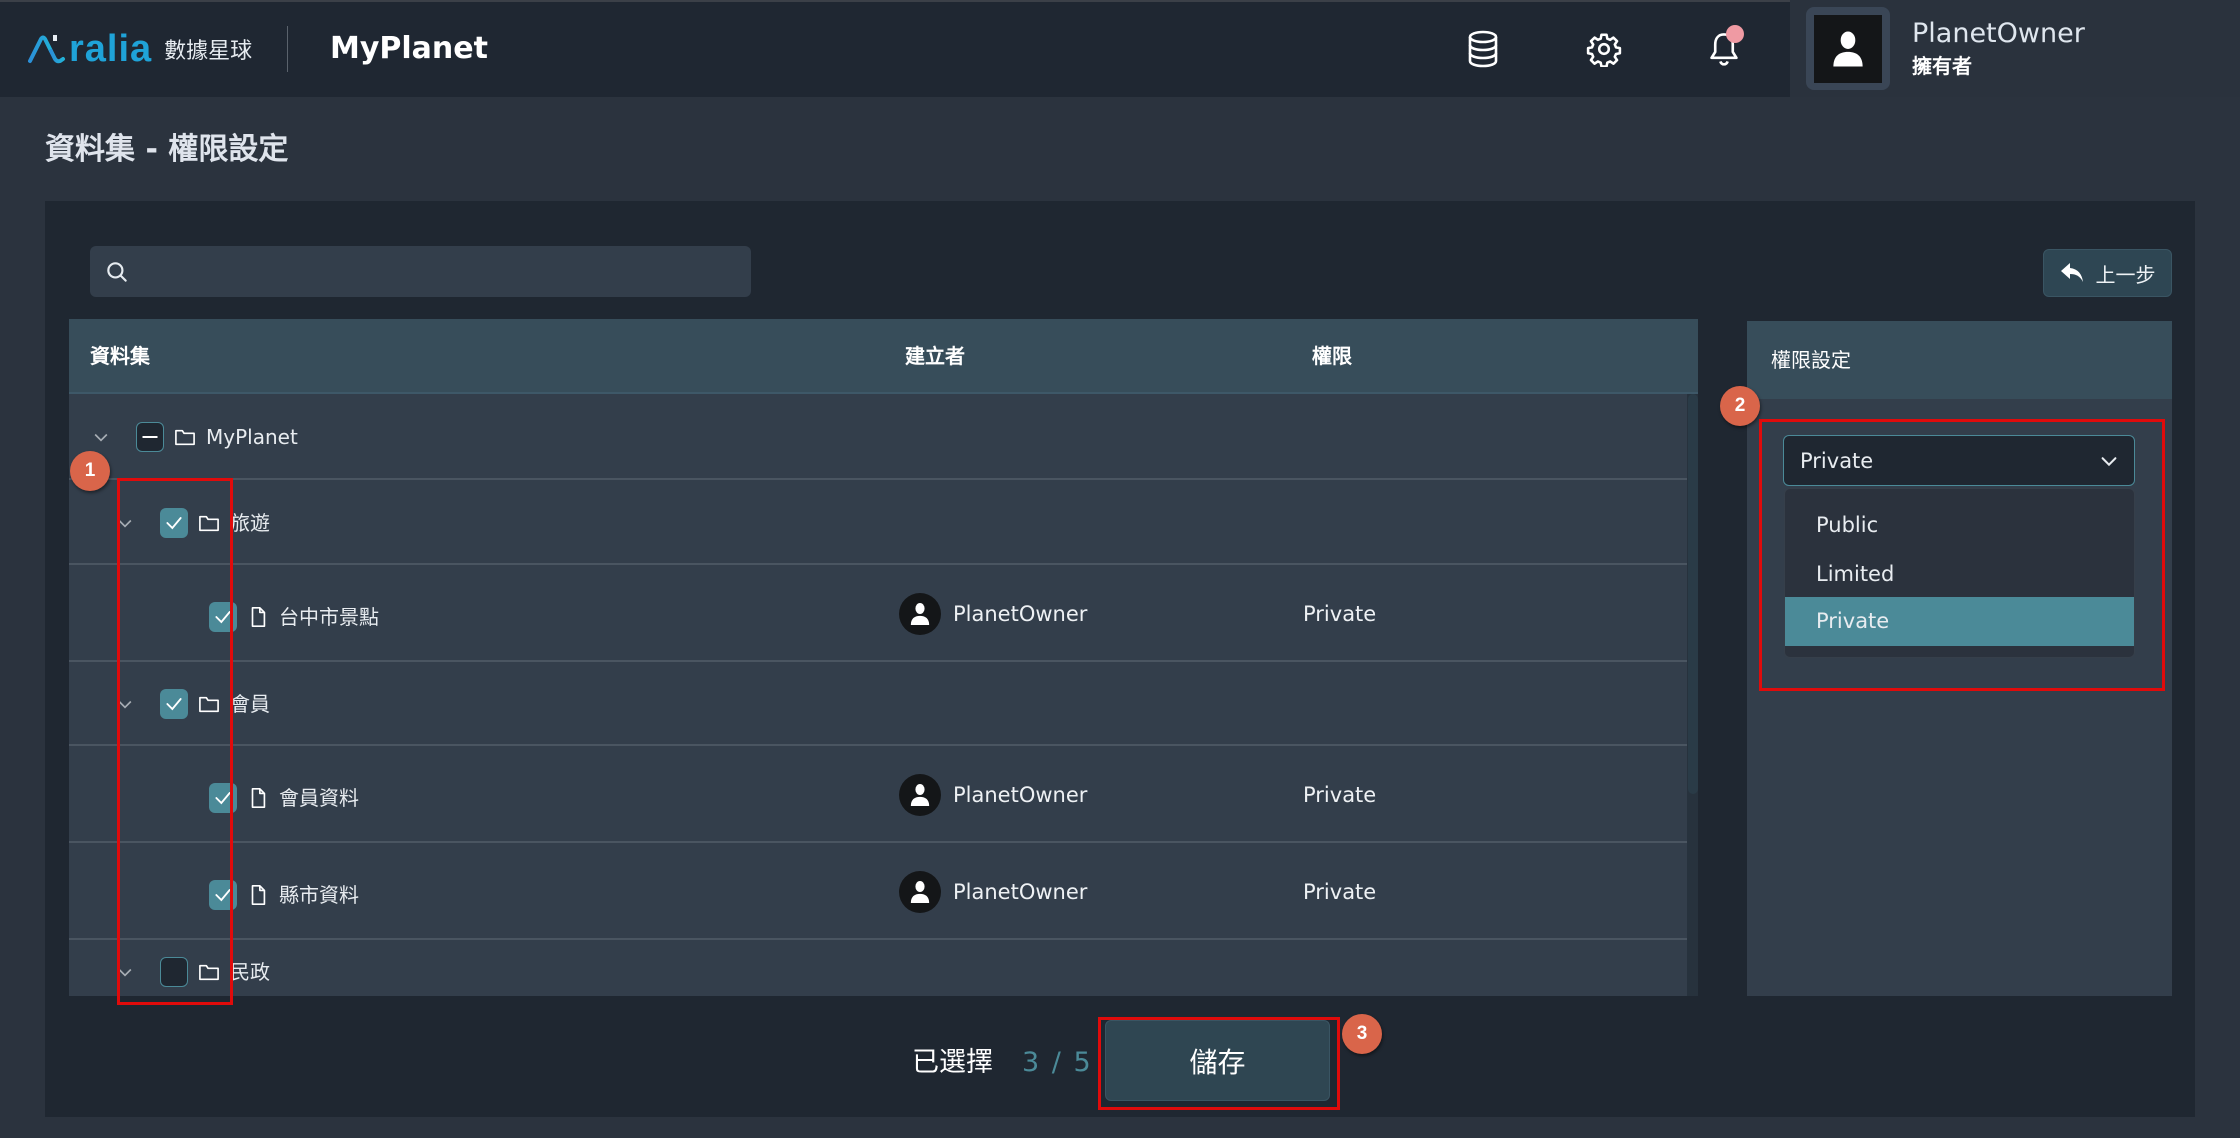 This screenshot has height=1138, width=2240. What do you see at coordinates (1332, 356) in the screenshot?
I see `column-header-permission: 權限` at bounding box center [1332, 356].